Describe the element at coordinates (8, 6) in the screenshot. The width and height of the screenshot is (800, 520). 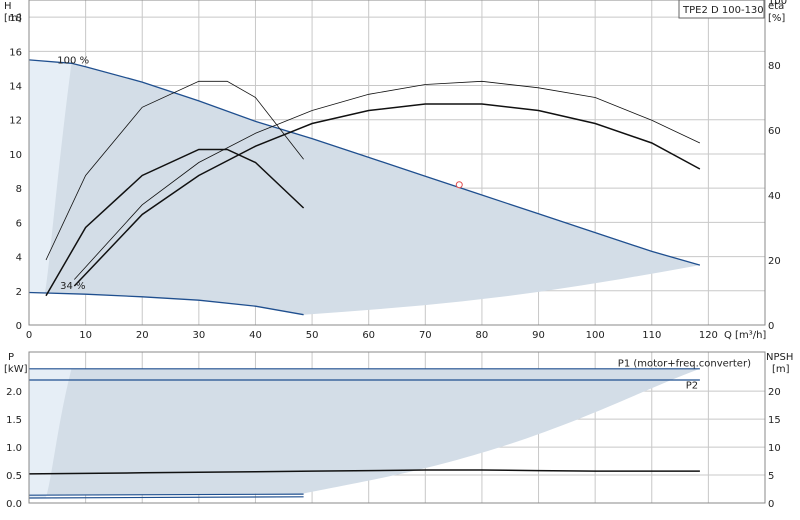
I see `head-axis-title: H` at that location.